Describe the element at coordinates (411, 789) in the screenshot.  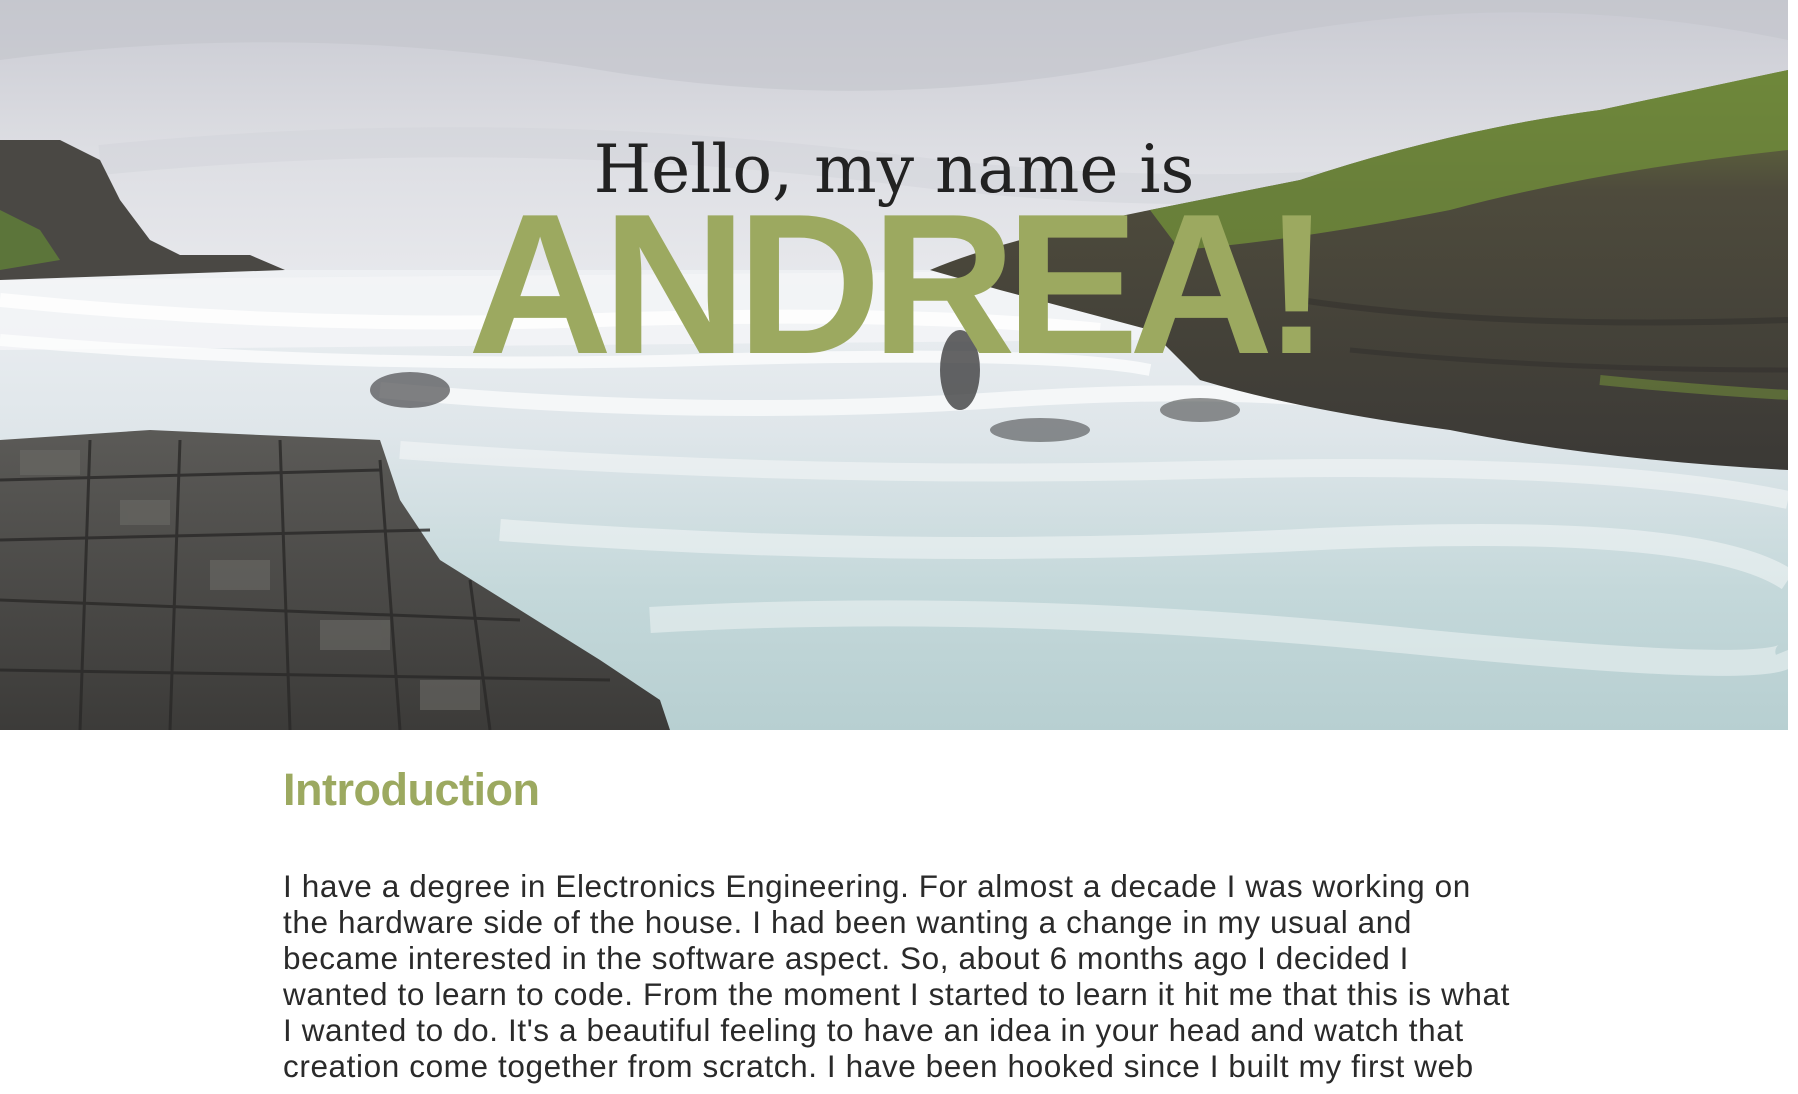
I see `section-title: Introduction` at that location.